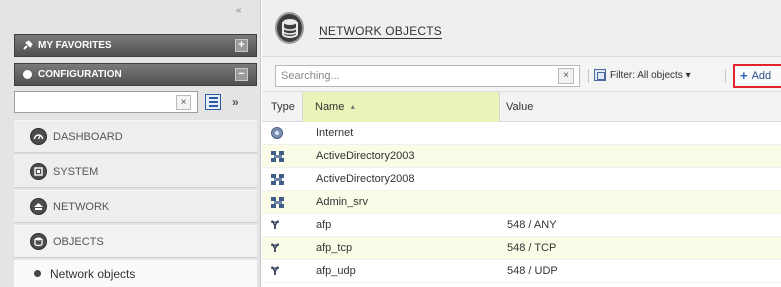  I want to click on name-cell: Internet, so click(335, 133).